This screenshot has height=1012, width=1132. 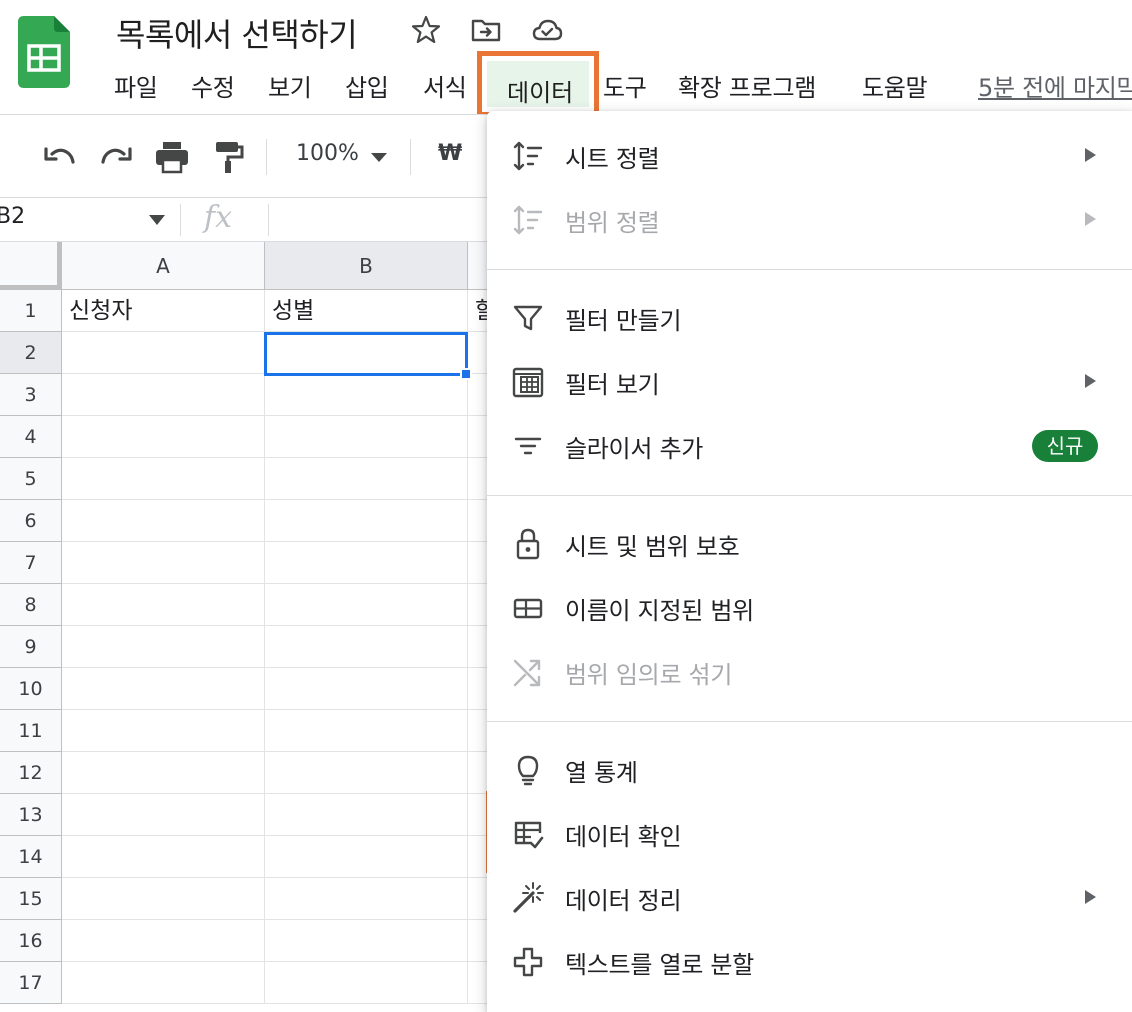 What do you see at coordinates (809, 155) in the screenshot?
I see `menu-item-sort-sheet: 시트 정렬` at bounding box center [809, 155].